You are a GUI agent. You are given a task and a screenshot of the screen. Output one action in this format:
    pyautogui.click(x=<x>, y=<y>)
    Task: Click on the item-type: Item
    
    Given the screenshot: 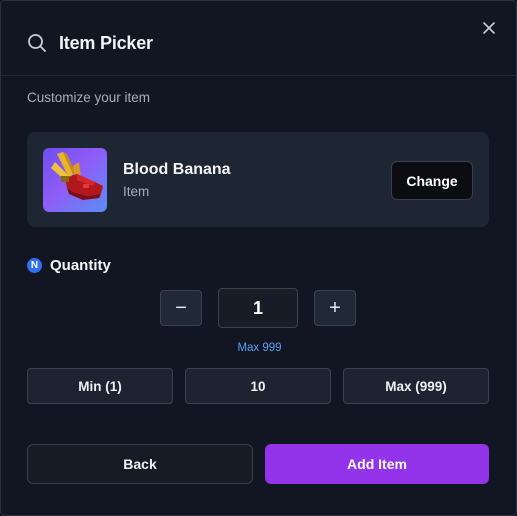 What is the action you would take?
    pyautogui.click(x=136, y=191)
    